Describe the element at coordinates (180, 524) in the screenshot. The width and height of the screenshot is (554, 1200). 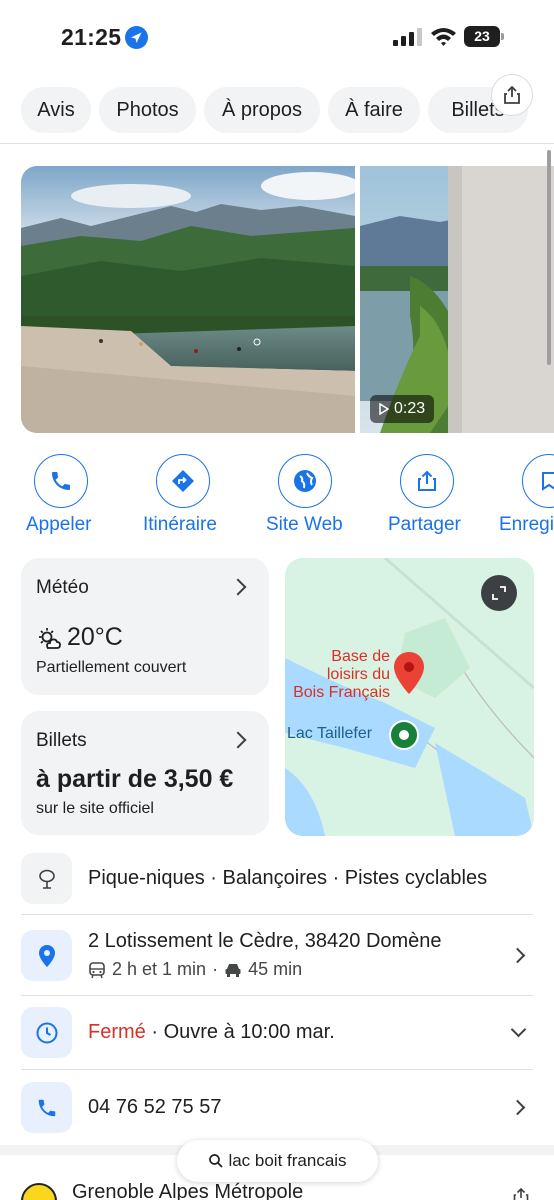
I see `directions-label: Itinéraire` at that location.